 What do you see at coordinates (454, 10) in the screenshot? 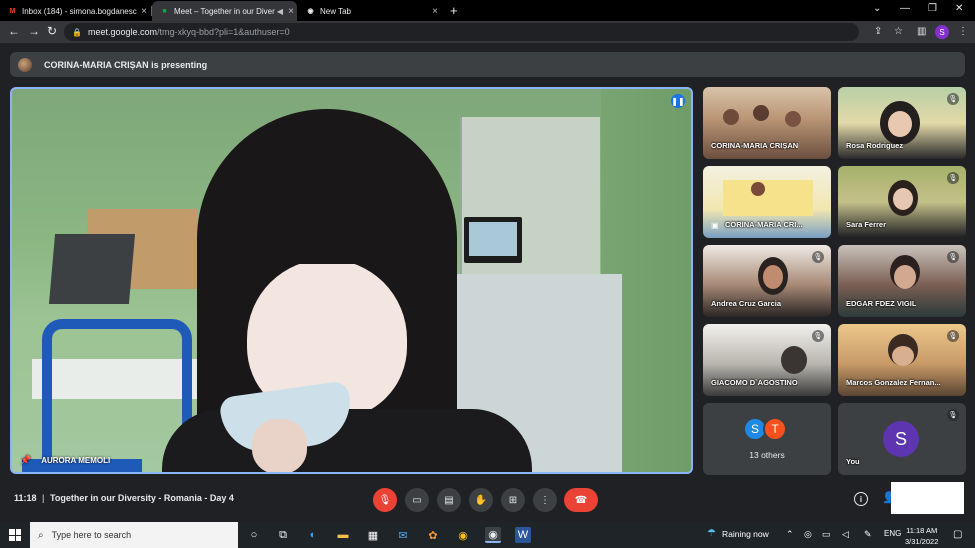
I see `new-tab-icon: +` at bounding box center [454, 10].